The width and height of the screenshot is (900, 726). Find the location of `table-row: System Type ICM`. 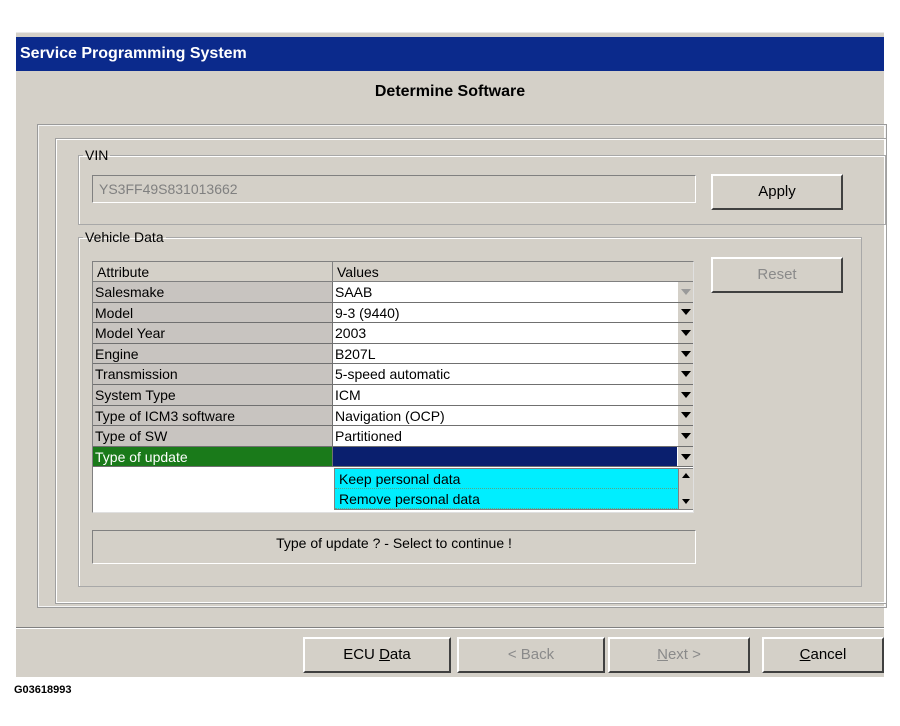

table-row: System Type ICM is located at coordinates (393, 395).